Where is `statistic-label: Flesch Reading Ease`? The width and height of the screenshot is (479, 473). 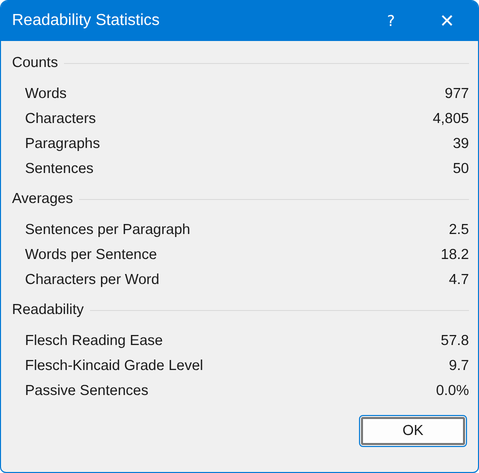
statistic-label: Flesch Reading Ease is located at coordinates (94, 340).